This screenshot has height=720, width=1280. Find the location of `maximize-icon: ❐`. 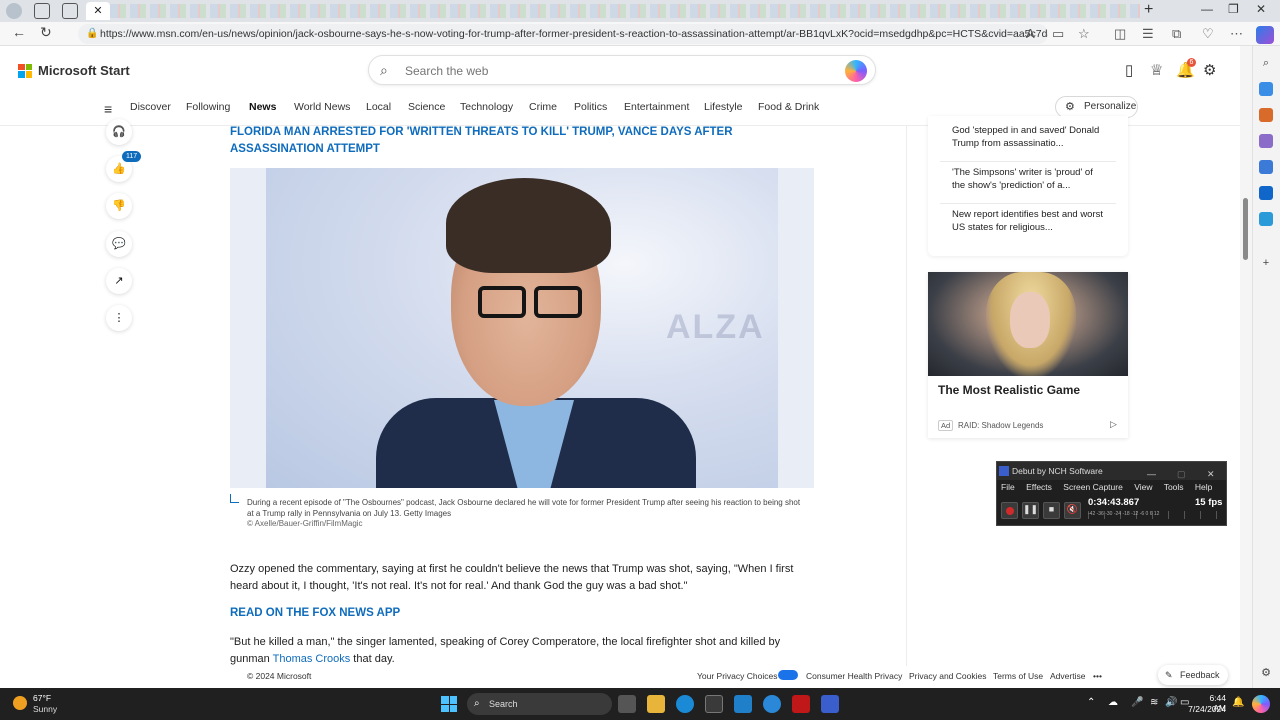

maximize-icon: ❐ is located at coordinates (1233, 9).